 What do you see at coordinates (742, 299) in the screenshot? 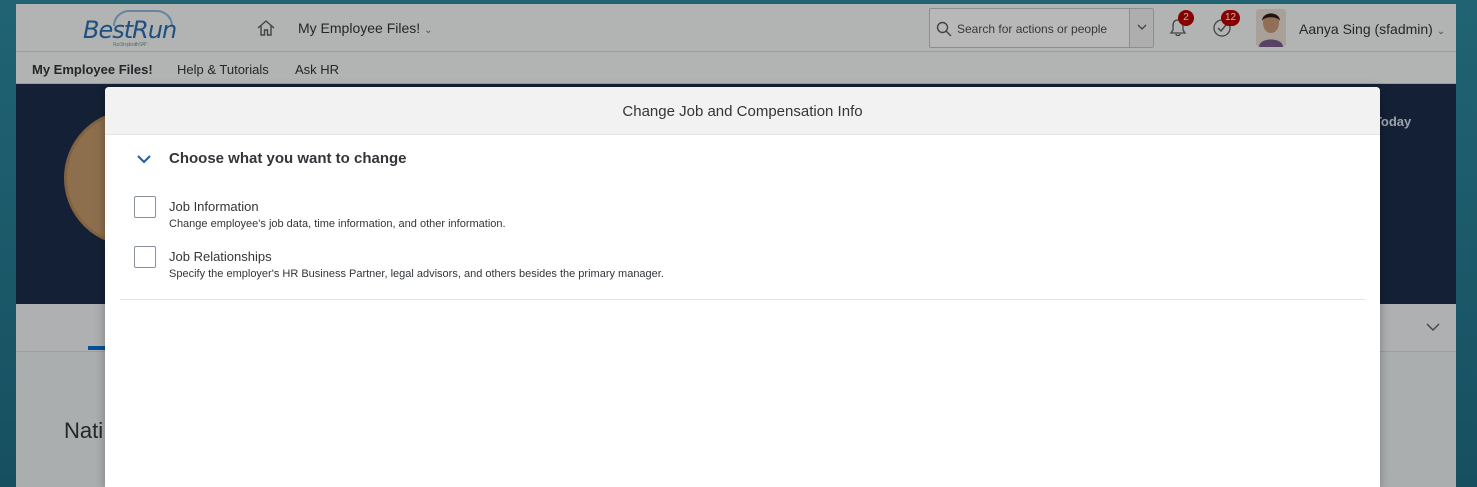
I see `divider` at bounding box center [742, 299].